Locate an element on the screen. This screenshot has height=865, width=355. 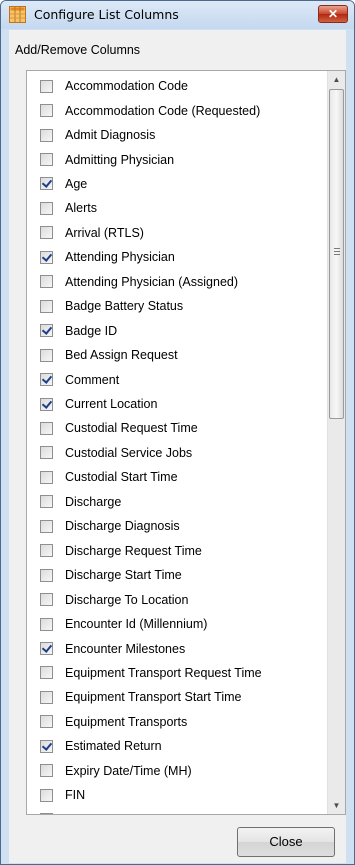
column-label: Arrival (RTLS) is located at coordinates (104, 232).